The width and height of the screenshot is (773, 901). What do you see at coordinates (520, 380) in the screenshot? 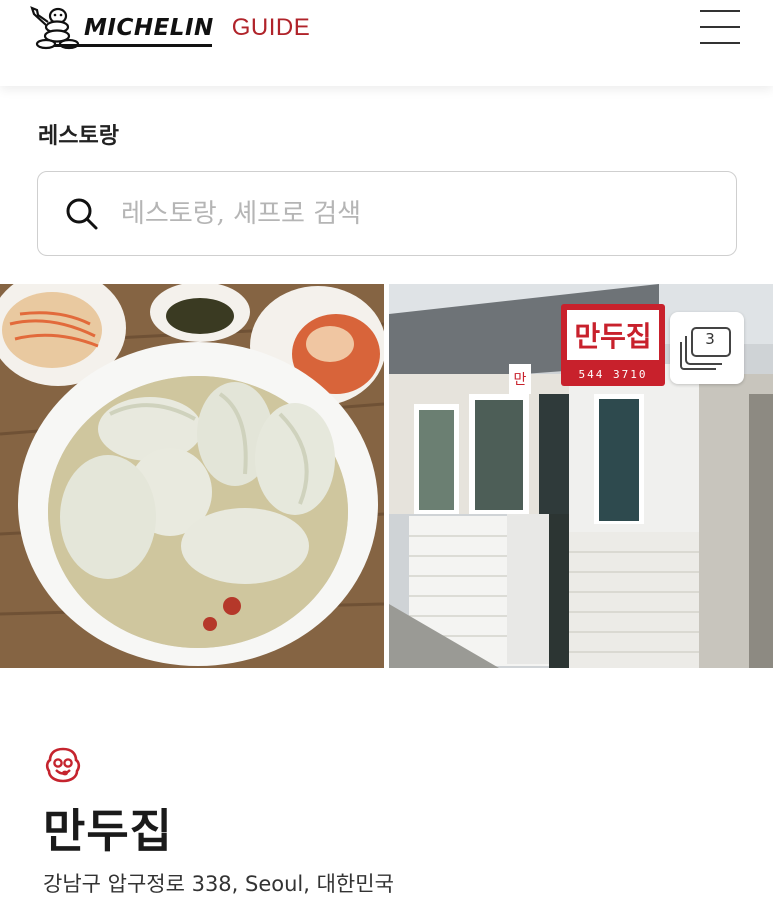
I see `door-sign-text: 만` at bounding box center [520, 380].